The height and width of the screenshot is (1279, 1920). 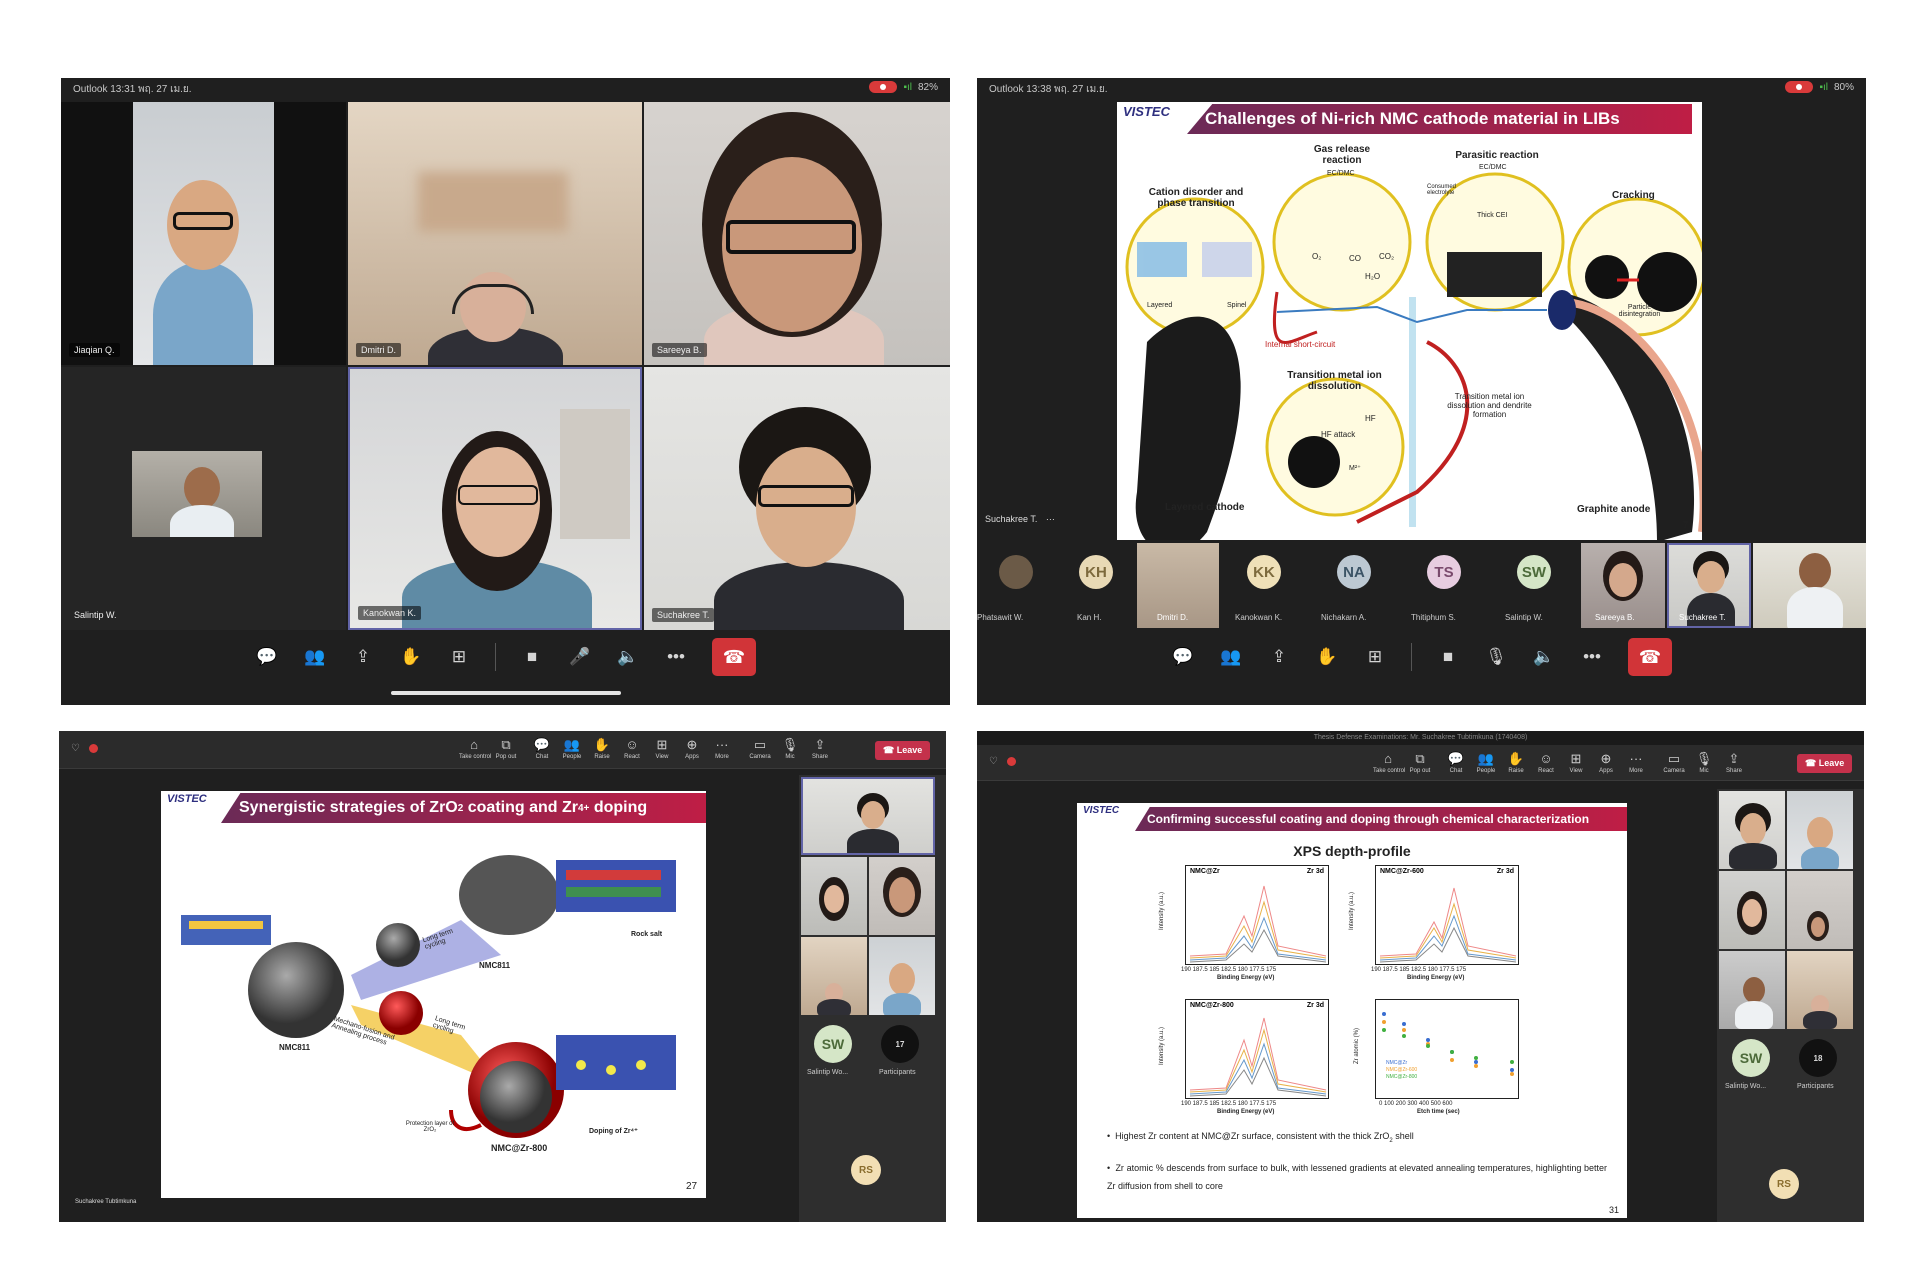 I want to click on mic-muted-icon: 🎙, so click(x=1496, y=657).